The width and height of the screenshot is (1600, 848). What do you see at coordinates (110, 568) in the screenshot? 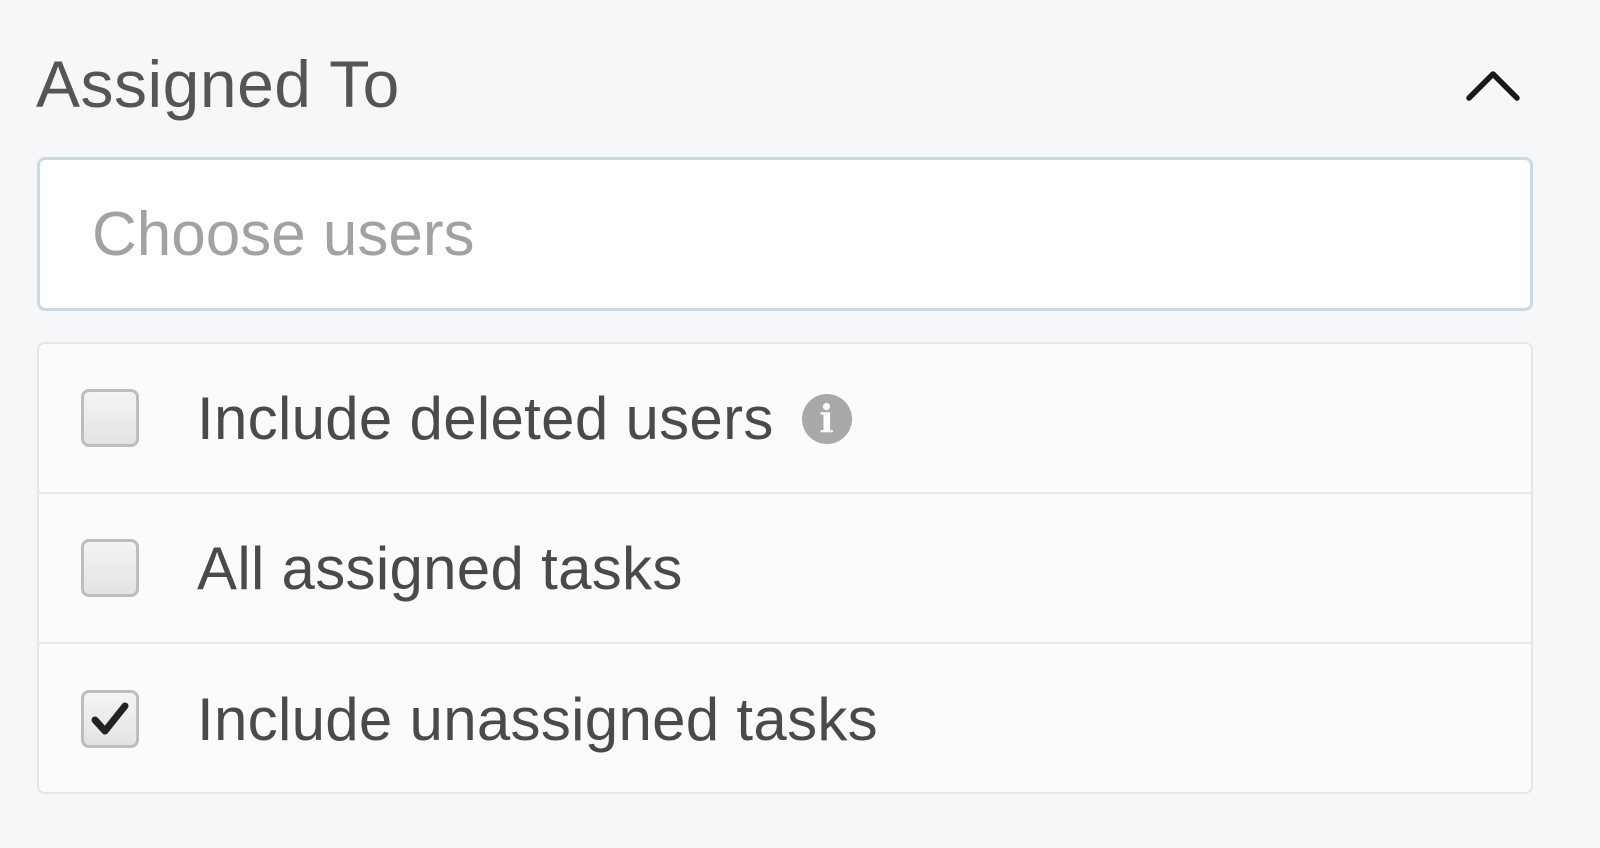
I see `all-assigned-tasks-checkbox` at bounding box center [110, 568].